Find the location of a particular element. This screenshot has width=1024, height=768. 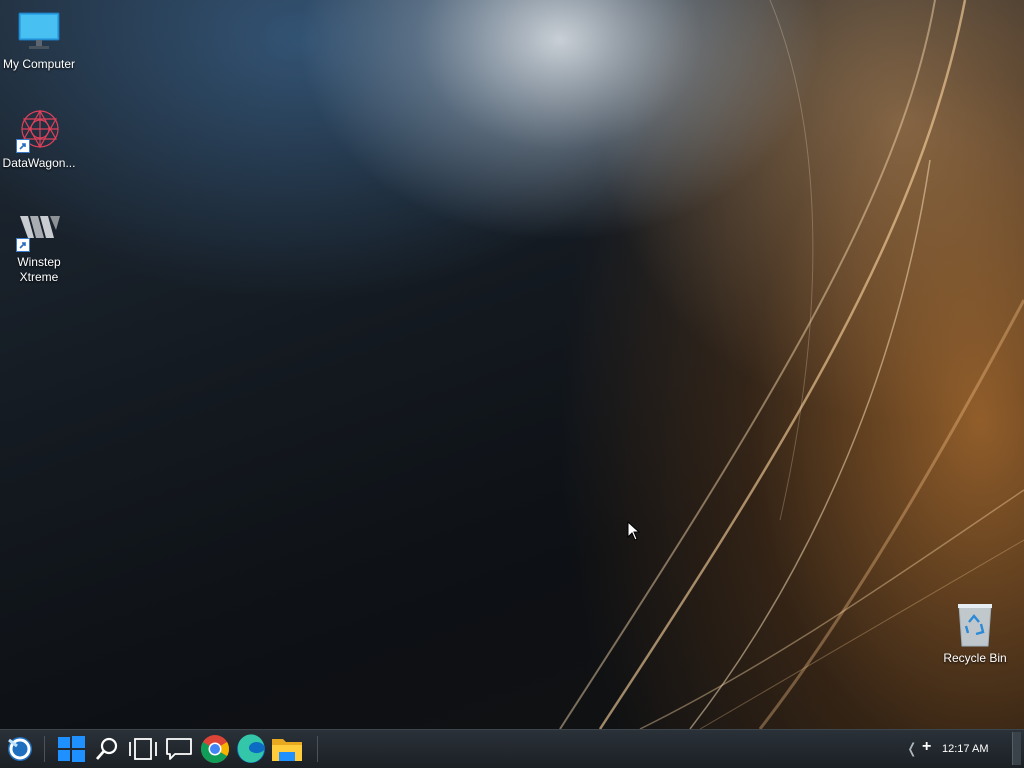

desktop-icon-label: My Computer is located at coordinates (39, 64).